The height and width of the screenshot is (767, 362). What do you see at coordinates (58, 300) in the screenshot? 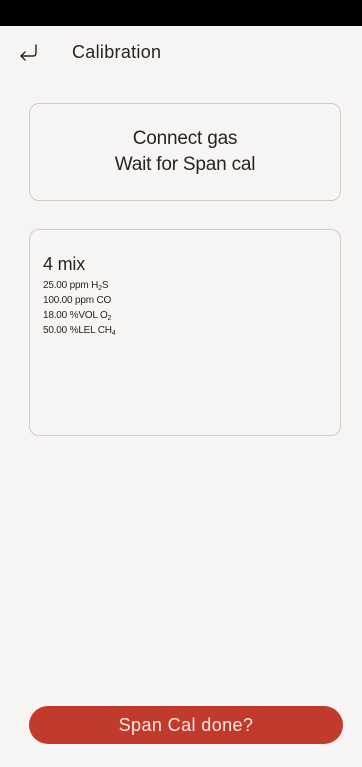
I see `component-value: 100.00` at bounding box center [58, 300].